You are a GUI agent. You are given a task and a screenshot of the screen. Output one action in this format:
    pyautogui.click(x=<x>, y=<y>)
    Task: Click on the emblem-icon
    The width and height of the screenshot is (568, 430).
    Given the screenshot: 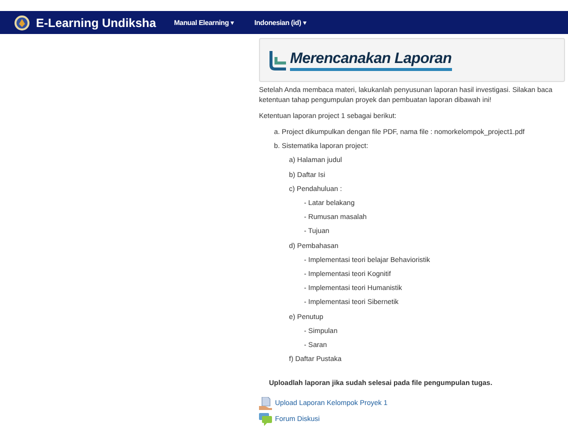 What is the action you would take?
    pyautogui.click(x=22, y=22)
    